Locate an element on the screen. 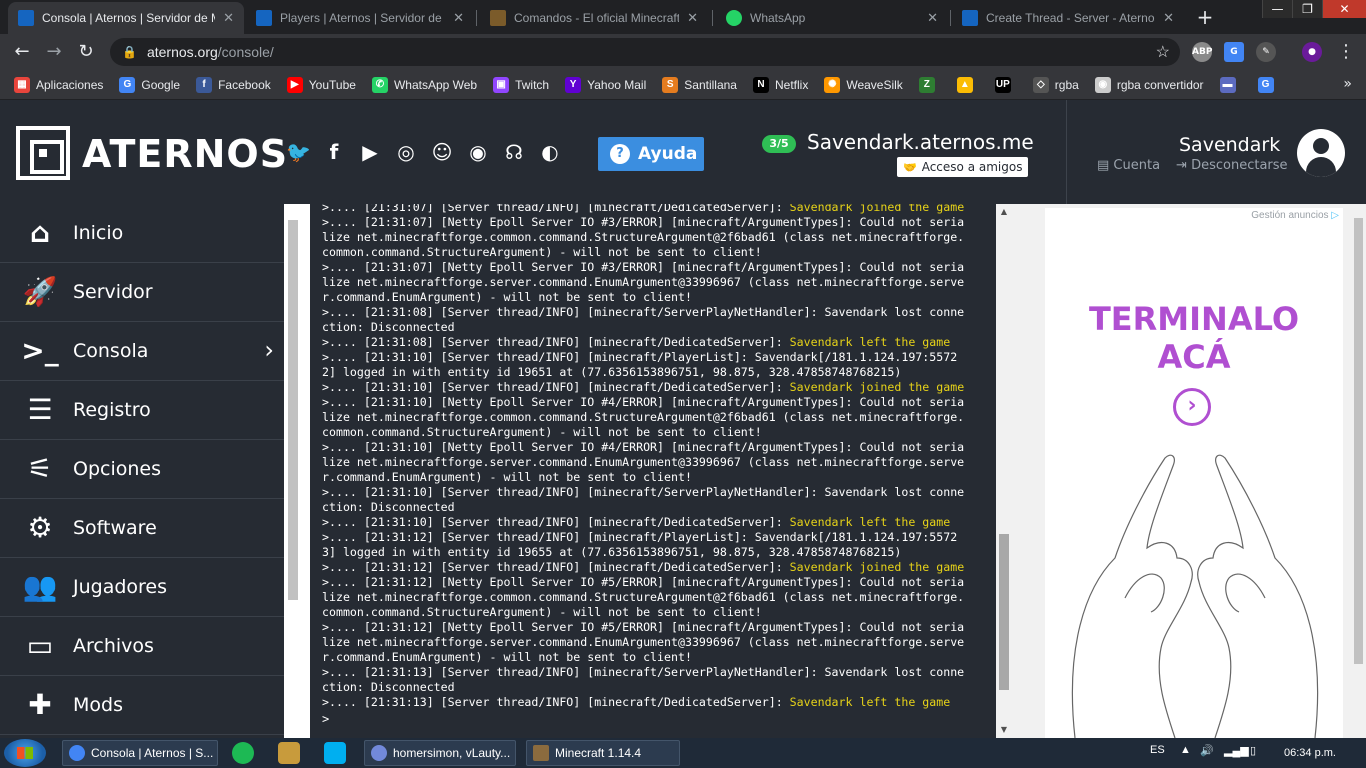  spotify-icon is located at coordinates (243, 753).